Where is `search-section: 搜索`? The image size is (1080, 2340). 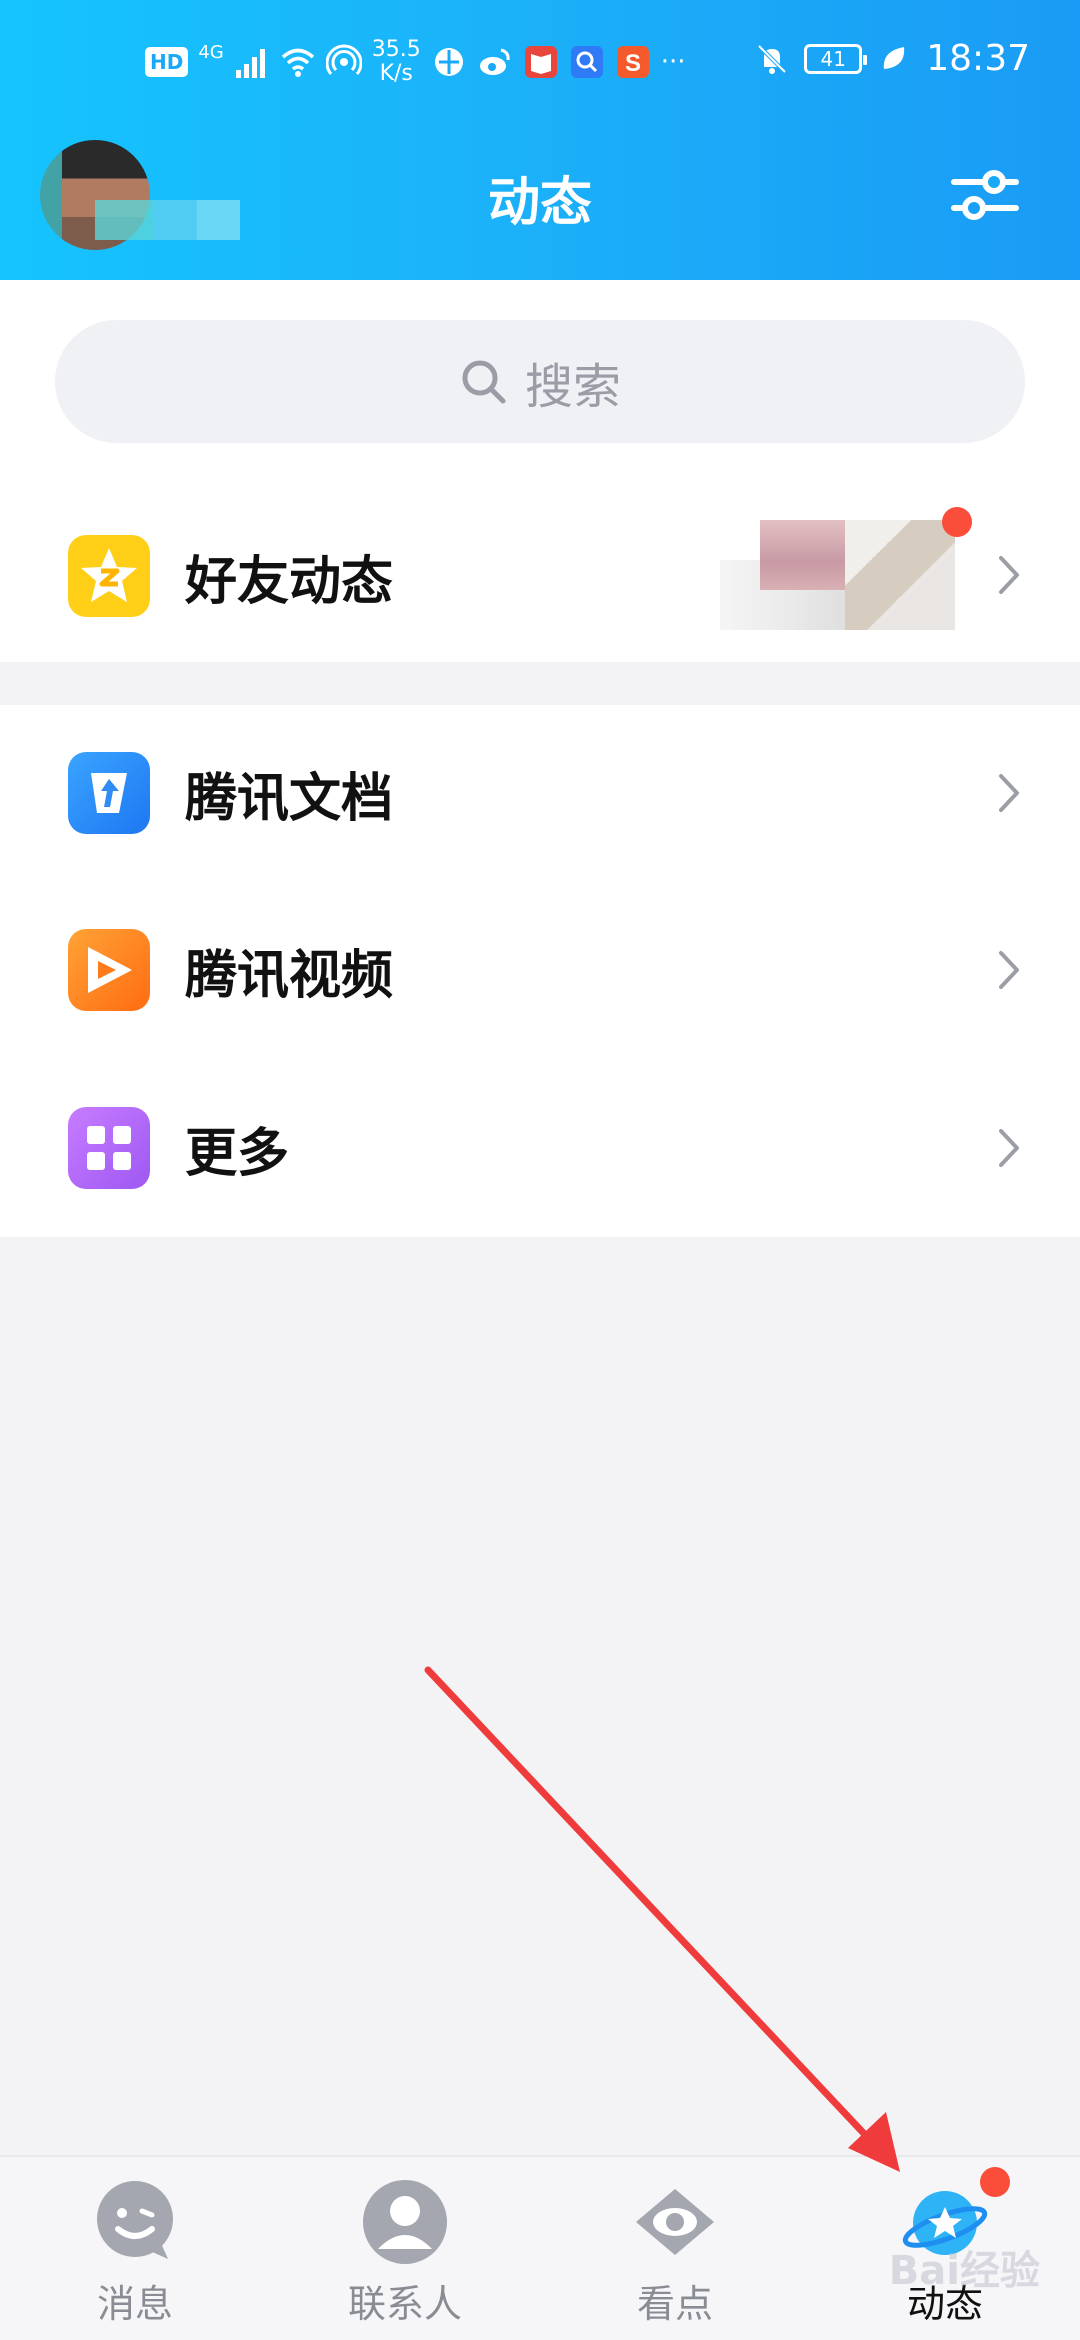 search-section: 搜索 is located at coordinates (540, 385).